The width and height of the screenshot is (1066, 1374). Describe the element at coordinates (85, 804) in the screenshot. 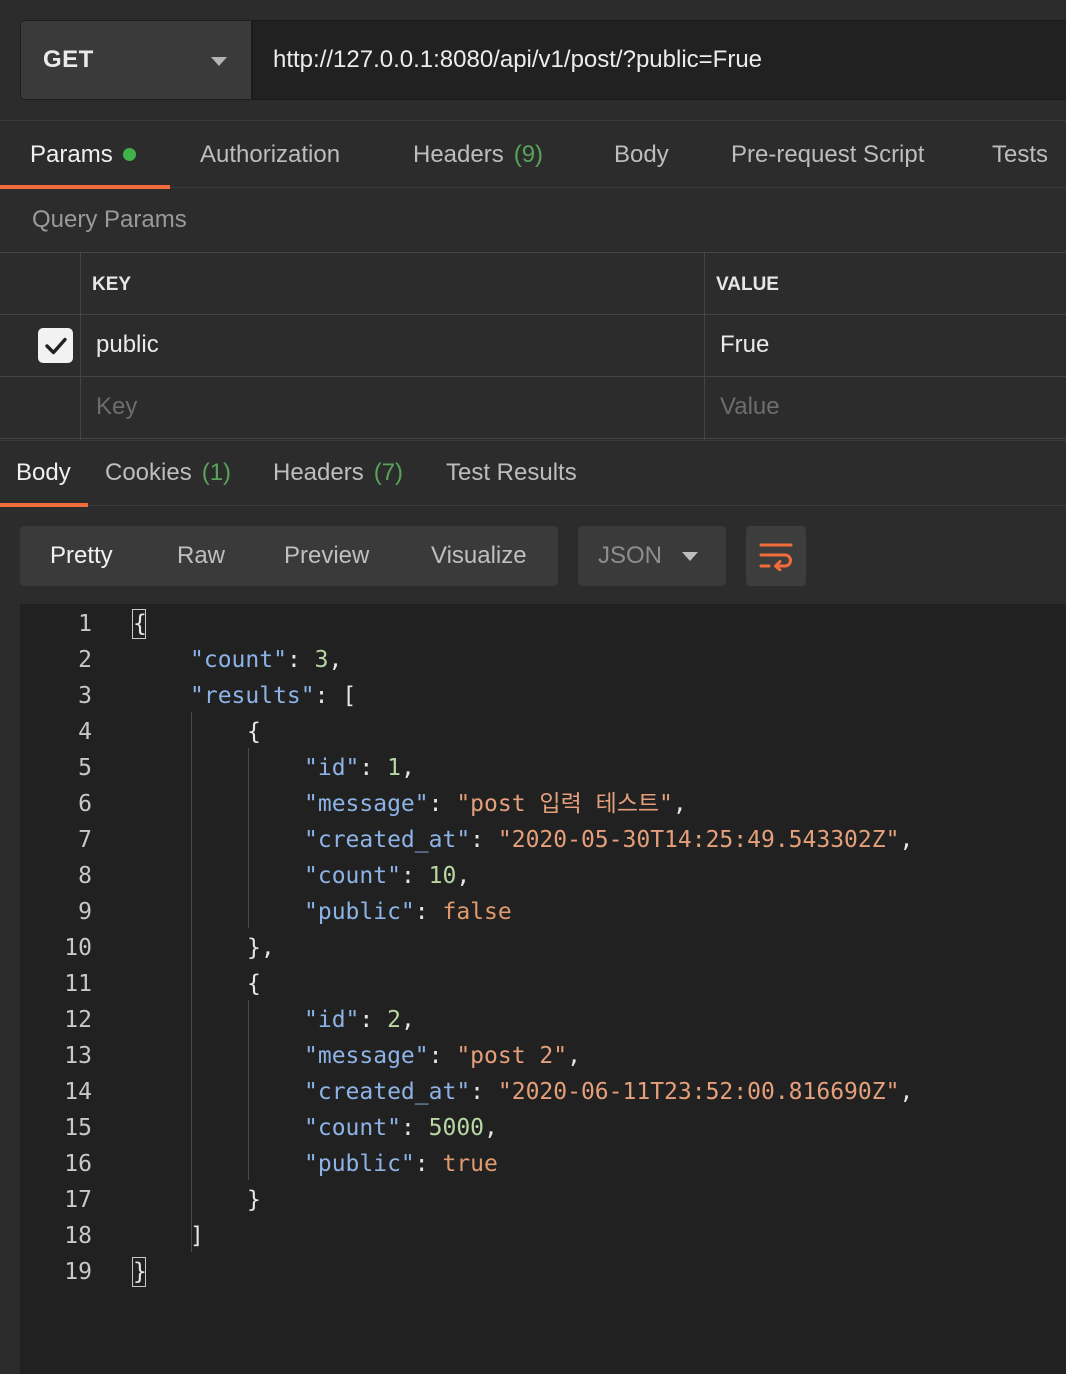

I see `line-number: 6` at that location.